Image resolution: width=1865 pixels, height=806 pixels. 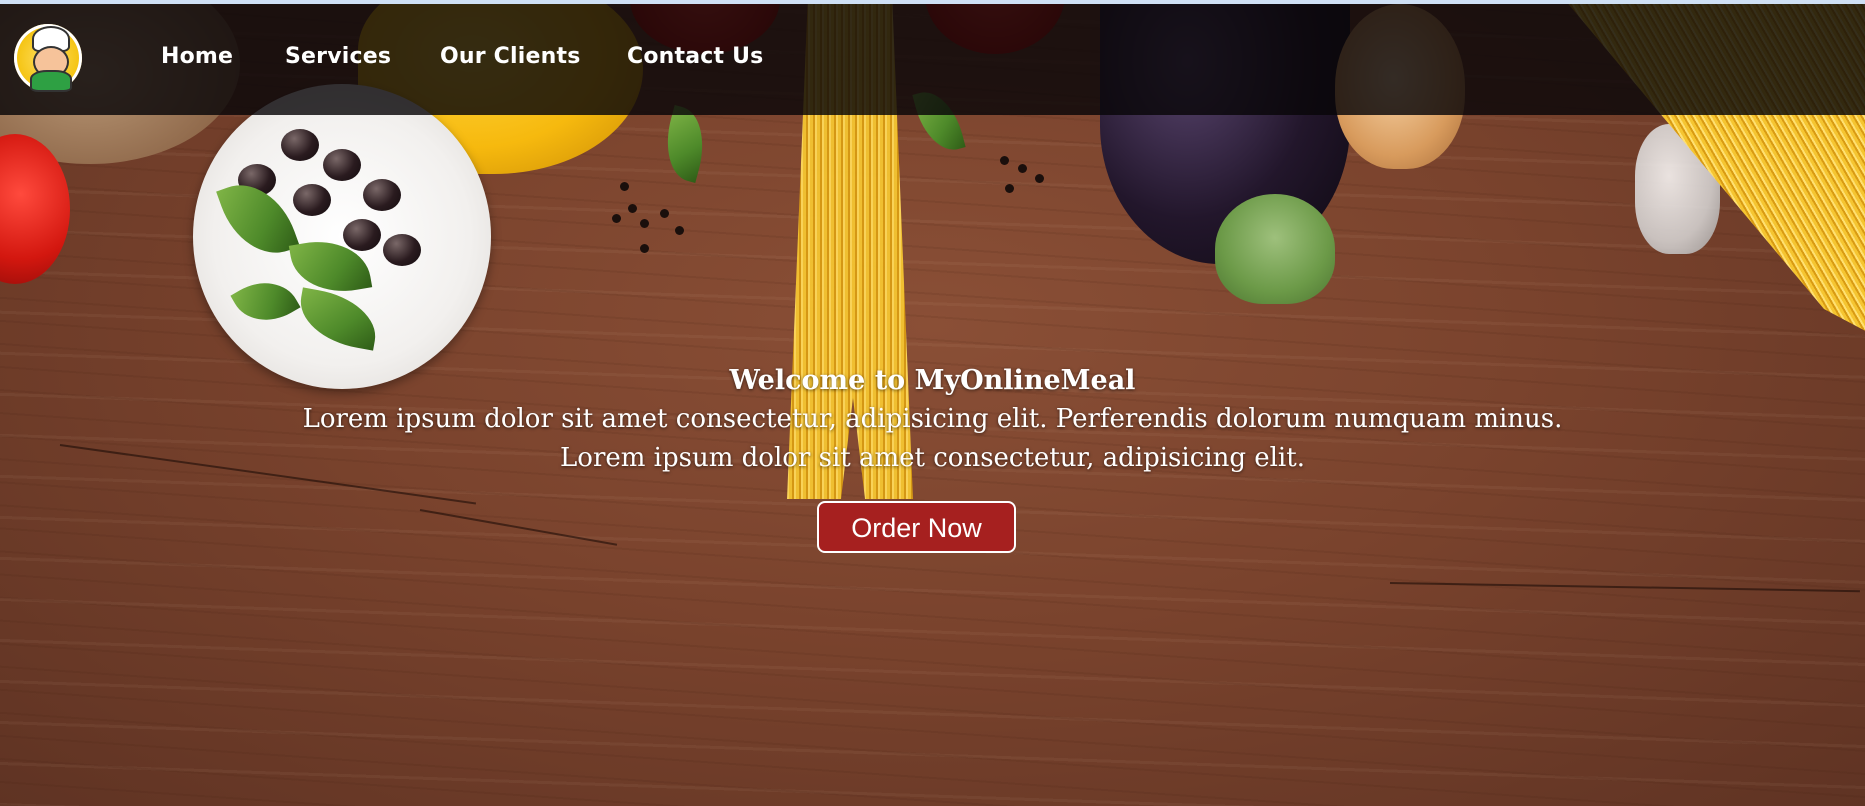 What do you see at coordinates (342, 236) in the screenshot?
I see `olive-plate-image` at bounding box center [342, 236].